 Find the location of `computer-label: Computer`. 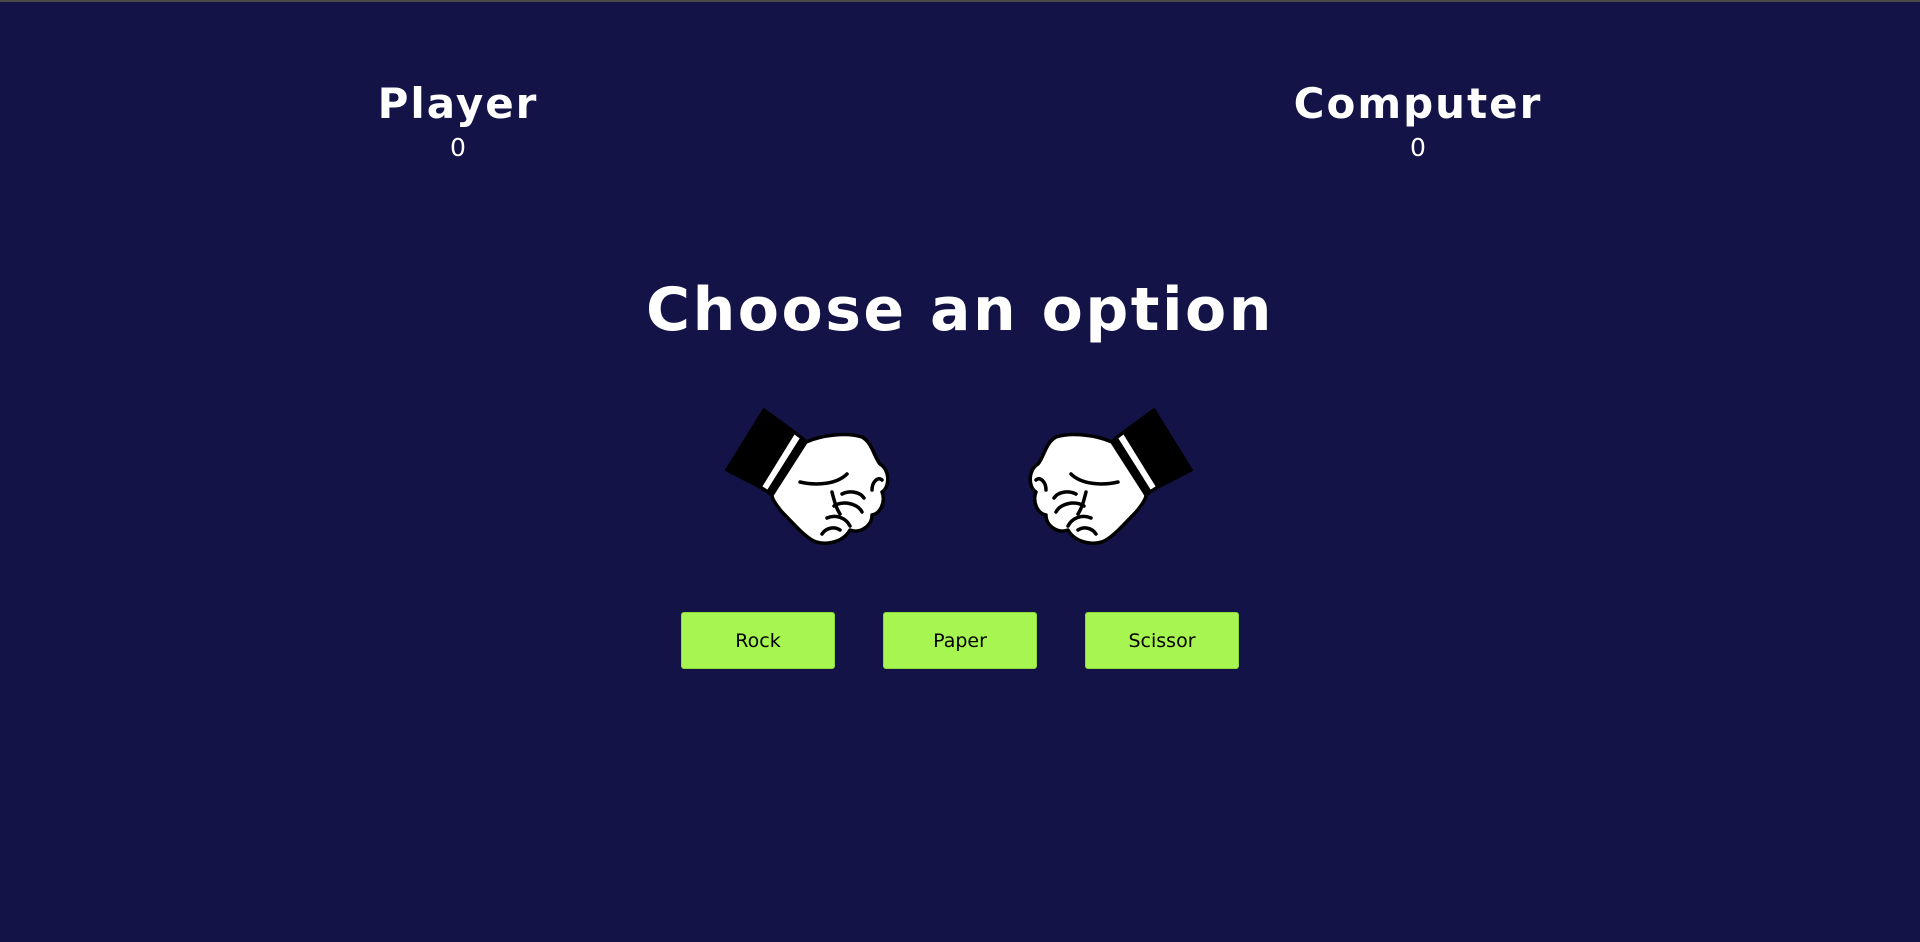

computer-label: Computer is located at coordinates (1418, 103).